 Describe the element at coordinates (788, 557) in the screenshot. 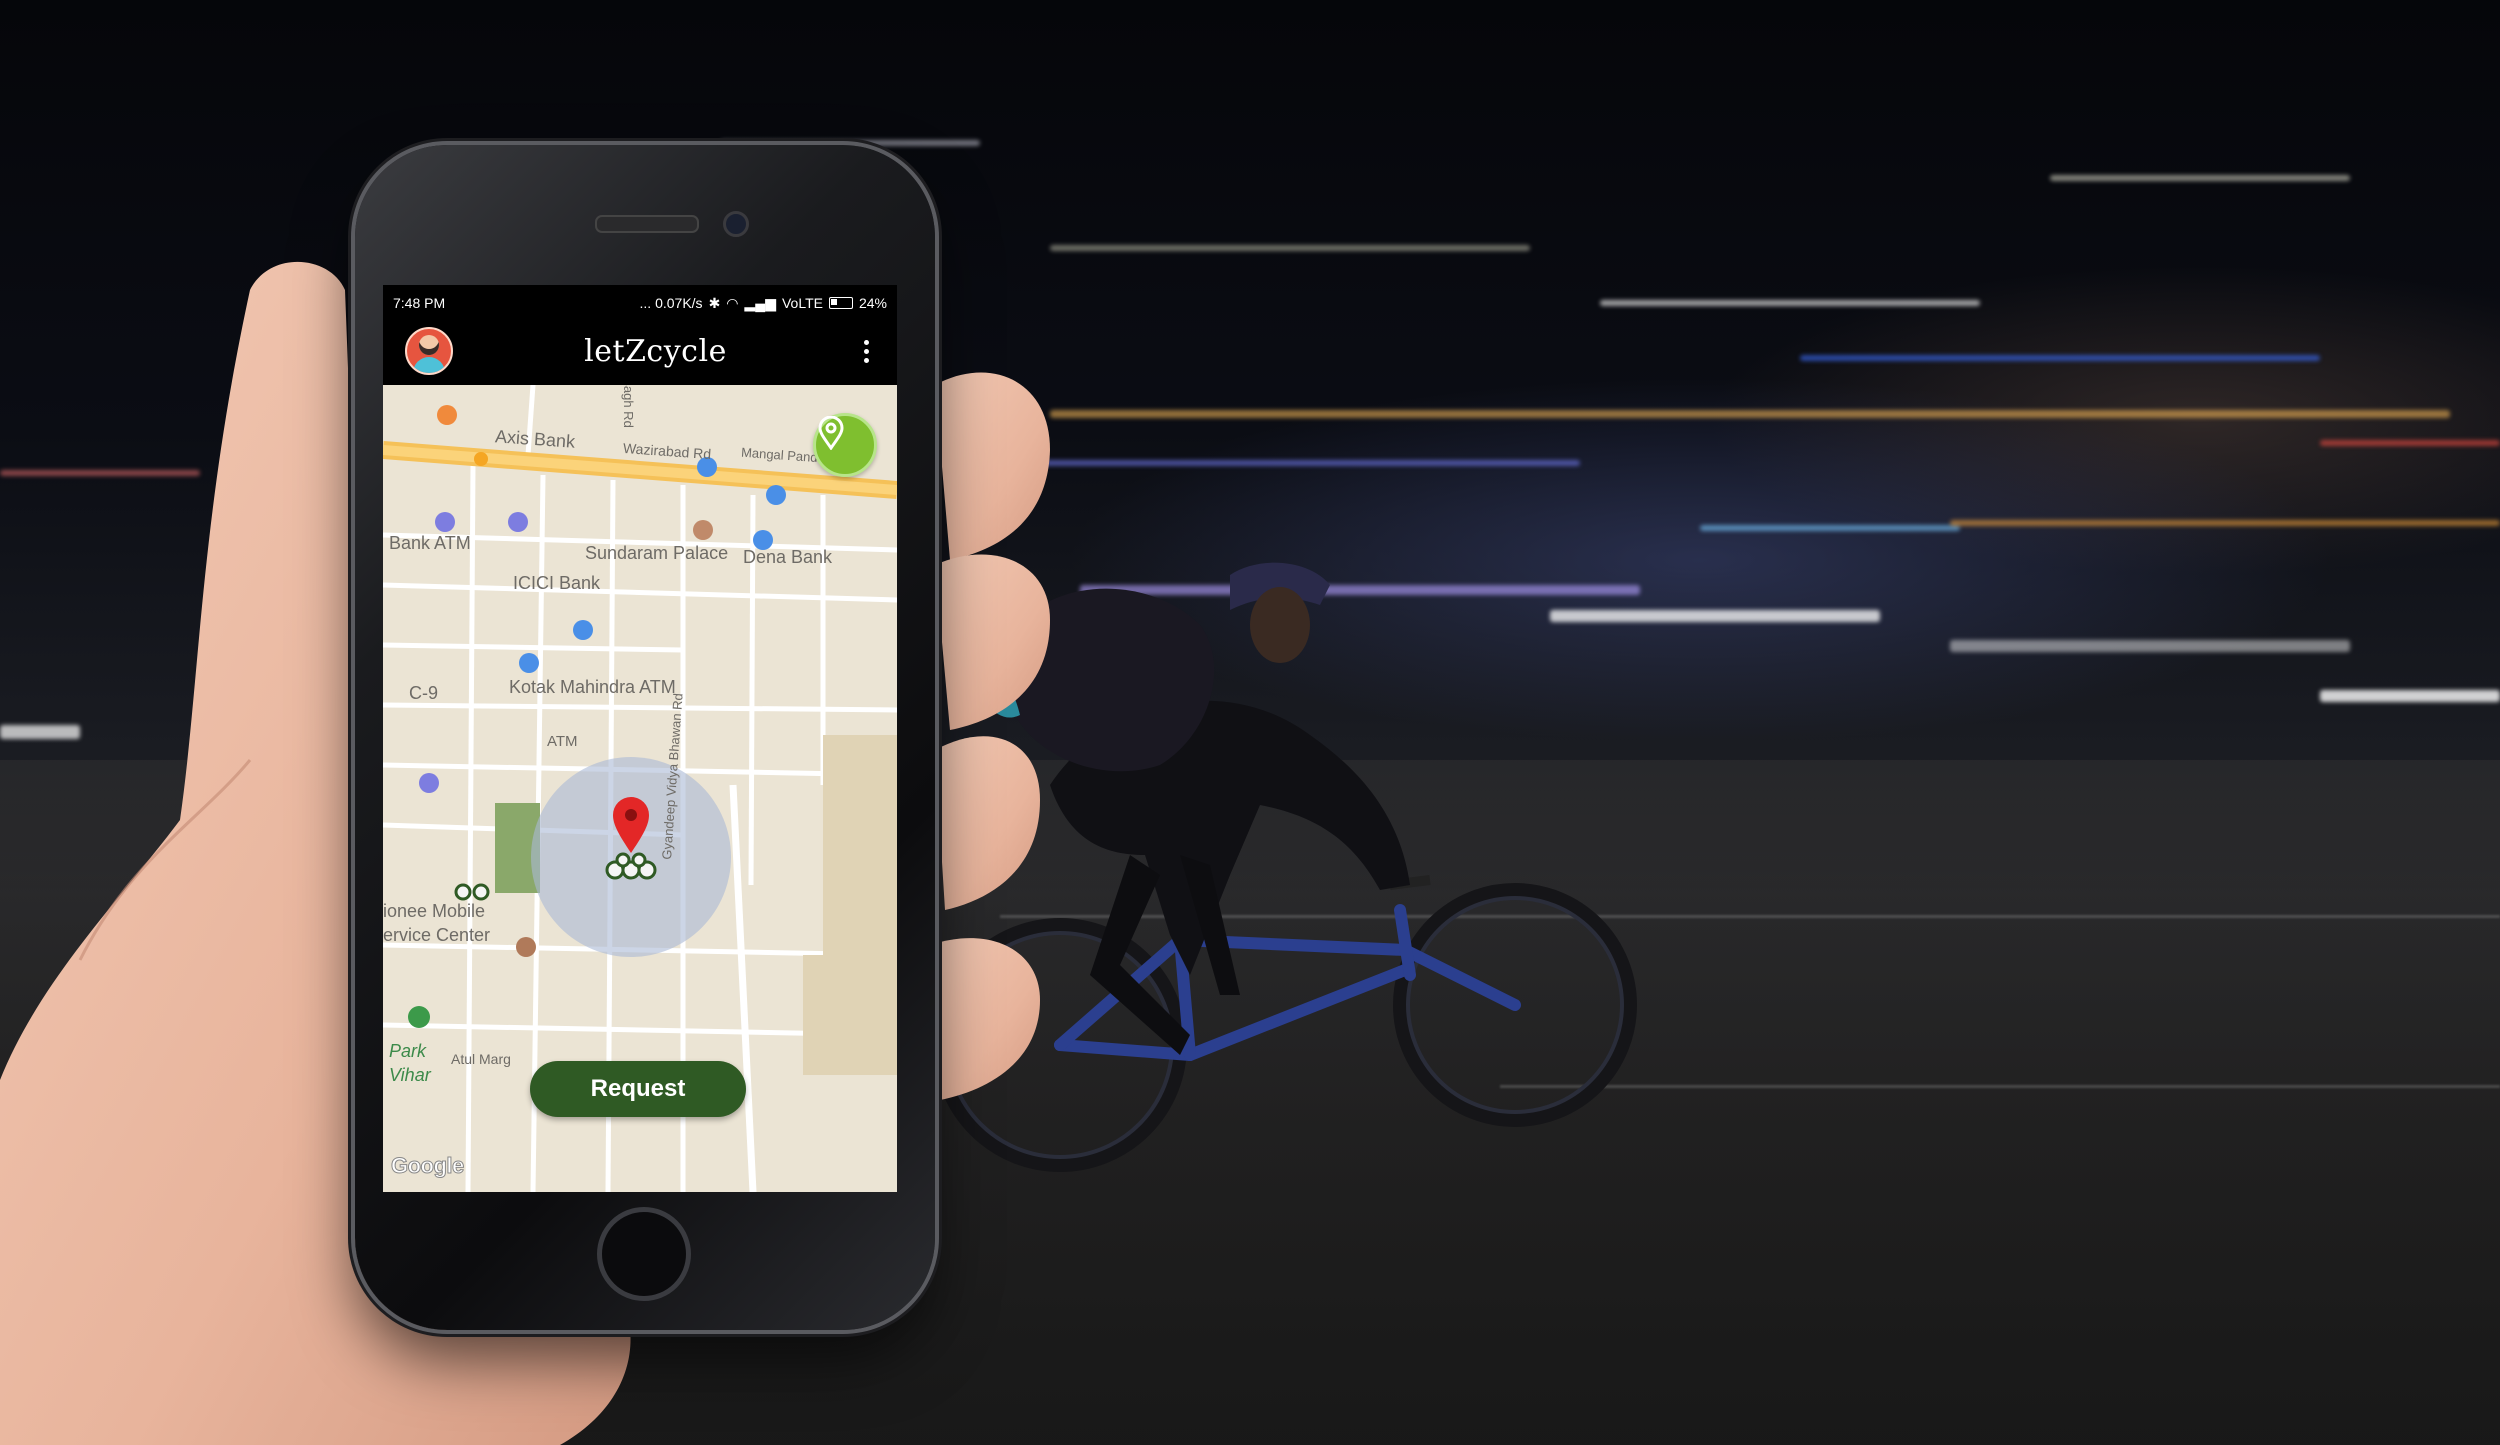

I see `map-label-dena-bank: Dena Bank` at that location.